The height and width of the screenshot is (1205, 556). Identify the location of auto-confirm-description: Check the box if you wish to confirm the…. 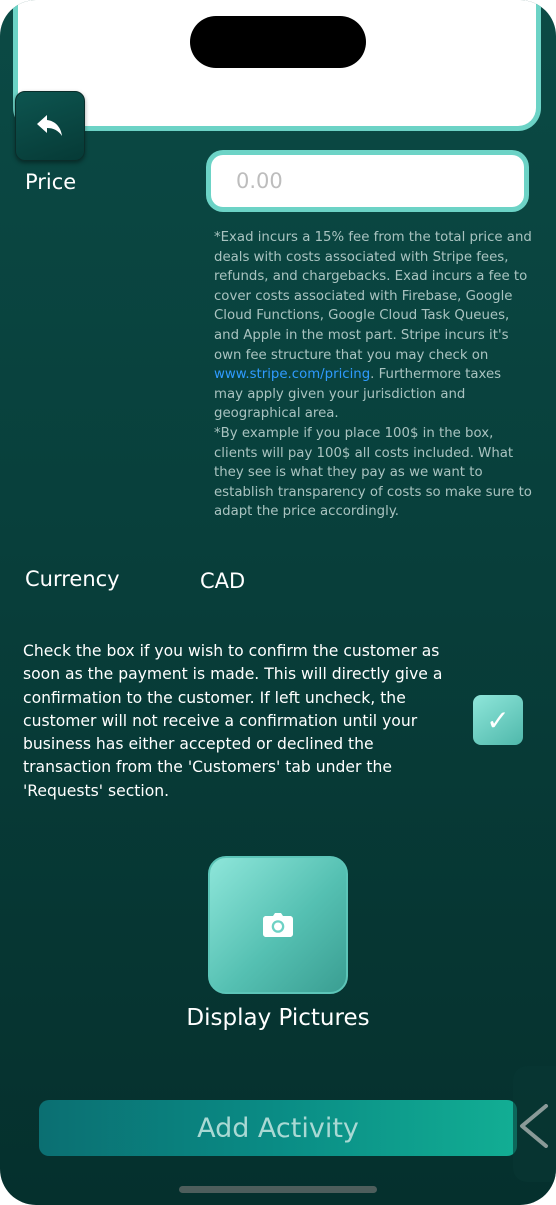
(233, 721).